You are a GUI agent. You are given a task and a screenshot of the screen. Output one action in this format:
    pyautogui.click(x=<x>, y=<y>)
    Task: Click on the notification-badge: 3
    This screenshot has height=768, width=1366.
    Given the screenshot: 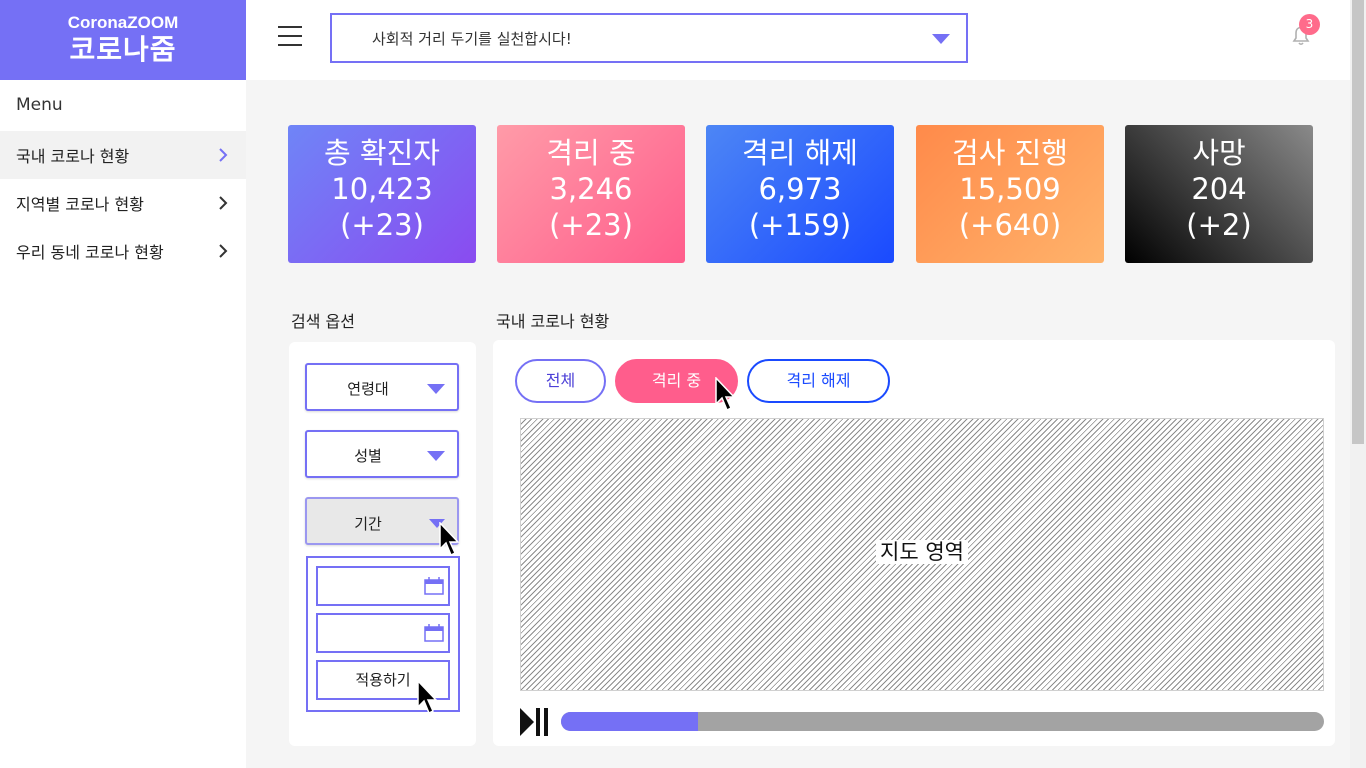 What is the action you would take?
    pyautogui.click(x=1309, y=24)
    